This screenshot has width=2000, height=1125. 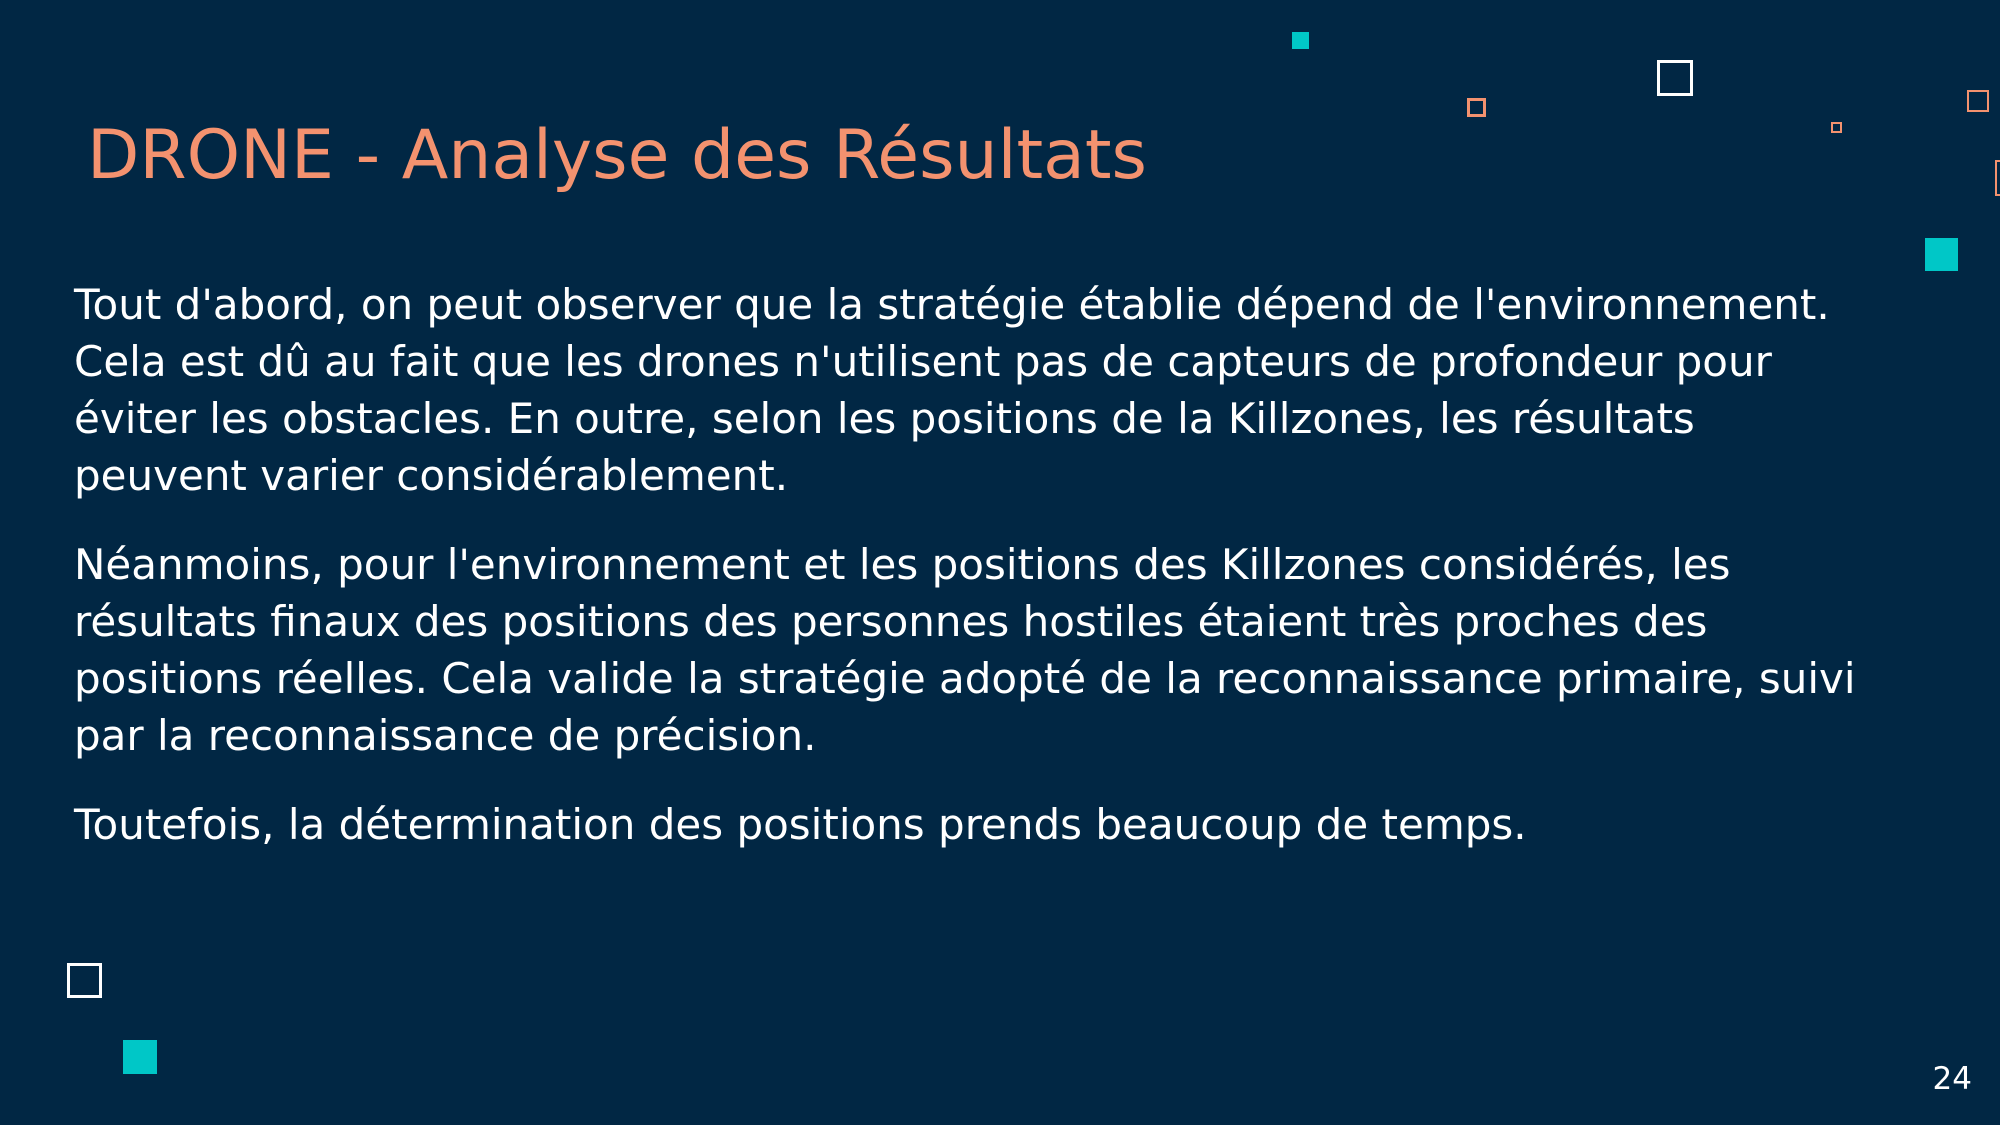 I want to click on decorative-square-orange-outline, so click(x=1476, y=107).